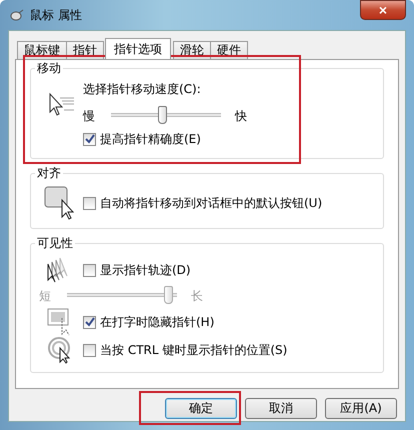 The height and width of the screenshot is (430, 414). I want to click on group-title: 移动, so click(49, 68).